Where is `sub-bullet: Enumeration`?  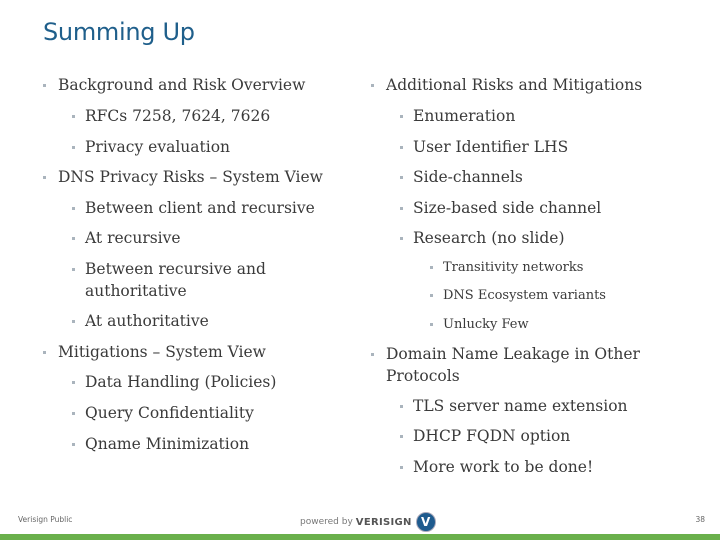 sub-bullet: Enumeration is located at coordinates (457, 116).